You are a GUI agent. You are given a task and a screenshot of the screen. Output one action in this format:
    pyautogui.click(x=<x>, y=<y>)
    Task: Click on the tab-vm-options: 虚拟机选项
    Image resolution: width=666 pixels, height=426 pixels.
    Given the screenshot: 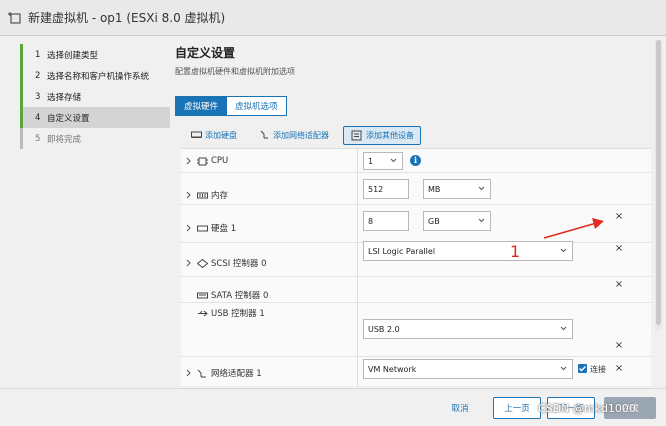 What is the action you would take?
    pyautogui.click(x=257, y=106)
    